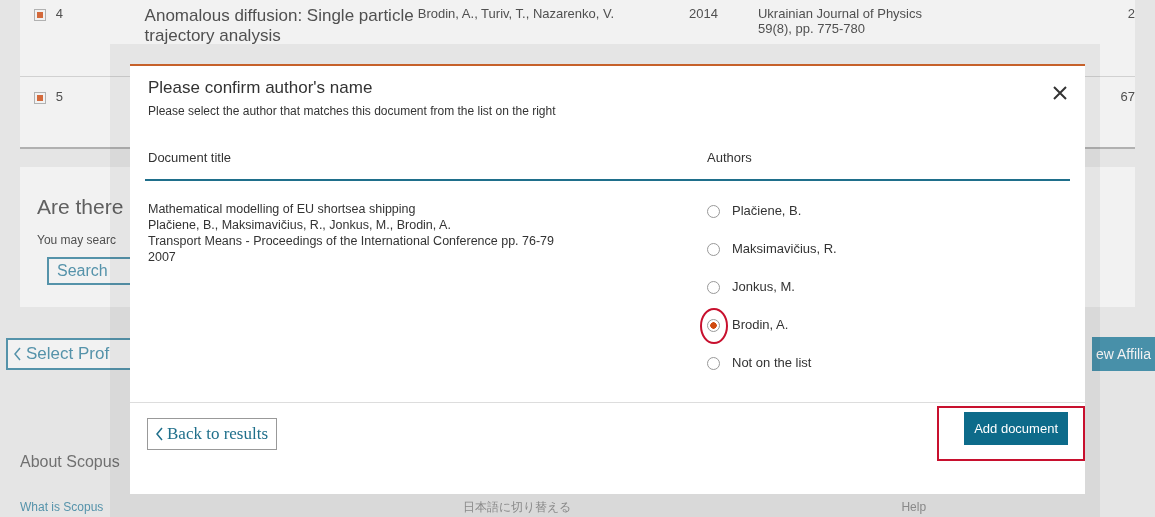 This screenshot has height=517, width=1155. What do you see at coordinates (70, 462) in the screenshot?
I see `footer-heading: About Scopus` at bounding box center [70, 462].